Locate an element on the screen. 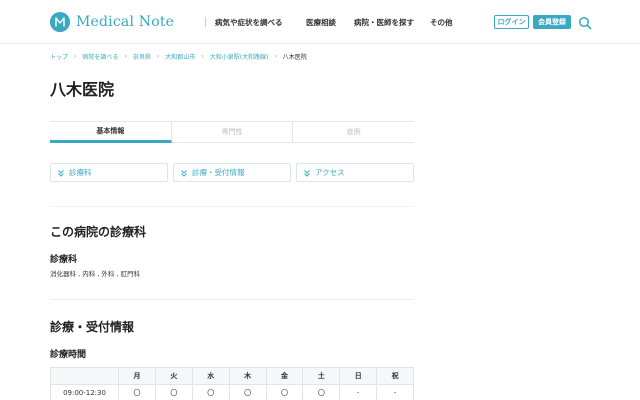 The image size is (640, 400). section-links: 診療科 診療・受付情報 アクセス is located at coordinates (232, 172).